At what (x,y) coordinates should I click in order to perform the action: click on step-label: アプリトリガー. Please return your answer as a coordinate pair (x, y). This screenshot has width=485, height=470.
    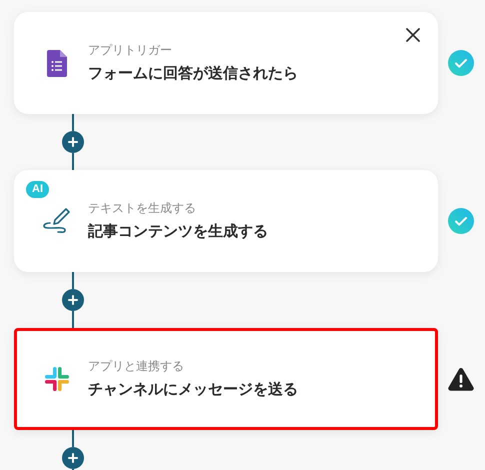
    Looking at the image, I should click on (130, 50).